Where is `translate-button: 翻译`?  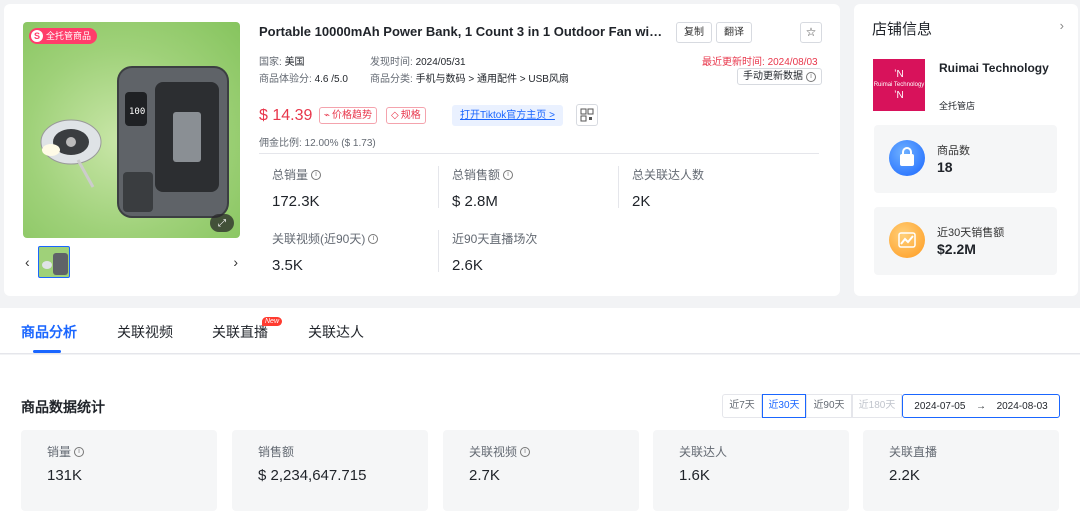
translate-button: 翻译 is located at coordinates (734, 32).